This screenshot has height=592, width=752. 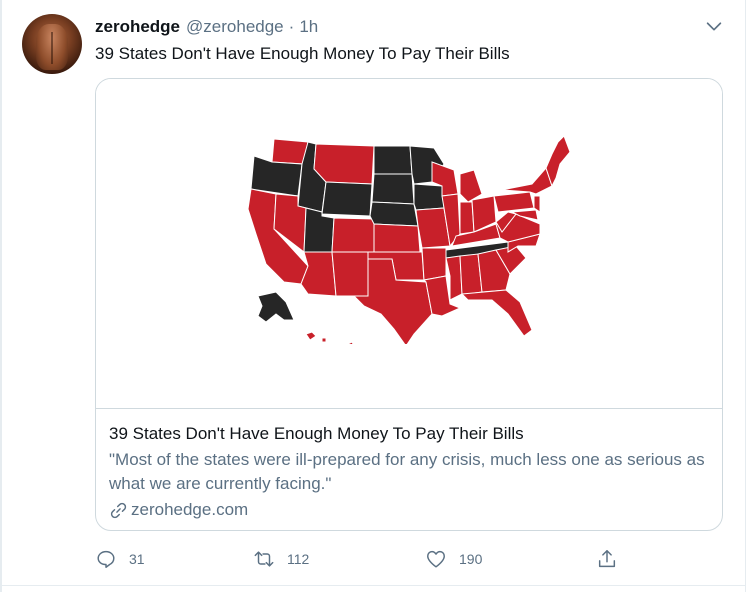 I want to click on retweet-button: 112, so click(x=281, y=559).